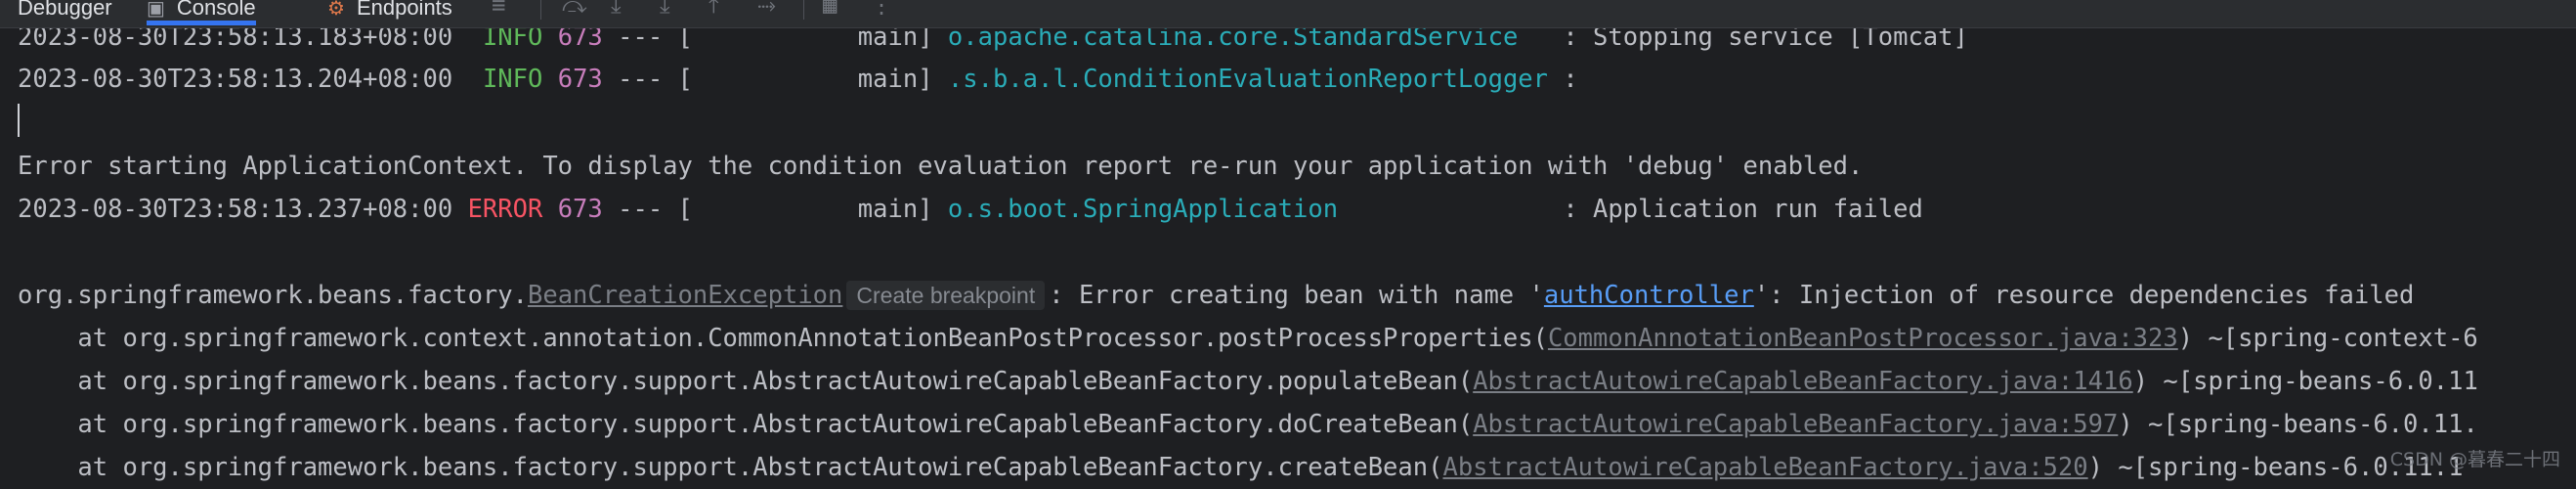  Describe the element at coordinates (2298, 424) in the screenshot. I see `stack-frame-jar: ) ~[spring-beans-6.0.11.` at that location.